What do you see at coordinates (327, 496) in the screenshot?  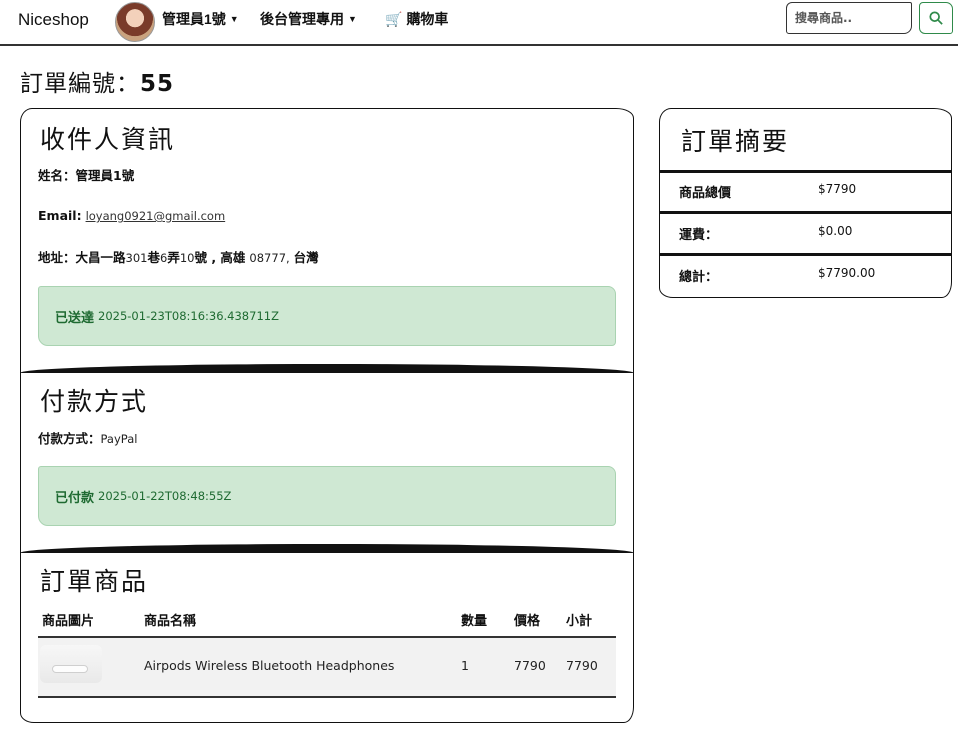 I see `payment-status-alert: 已付款 2025-01-22T08:48:55Z` at bounding box center [327, 496].